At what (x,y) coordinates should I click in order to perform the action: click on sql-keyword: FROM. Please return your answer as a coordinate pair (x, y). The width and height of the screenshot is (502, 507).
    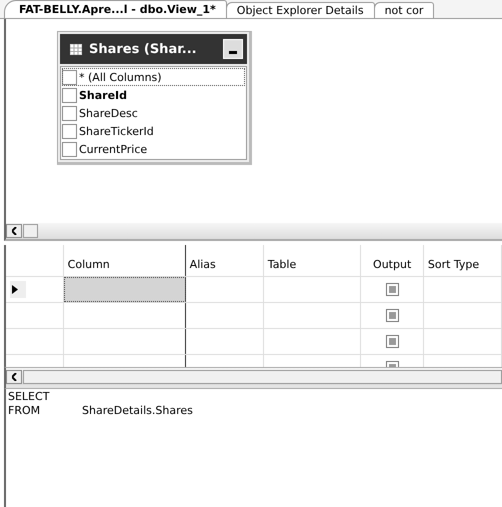
    Looking at the image, I should click on (25, 411).